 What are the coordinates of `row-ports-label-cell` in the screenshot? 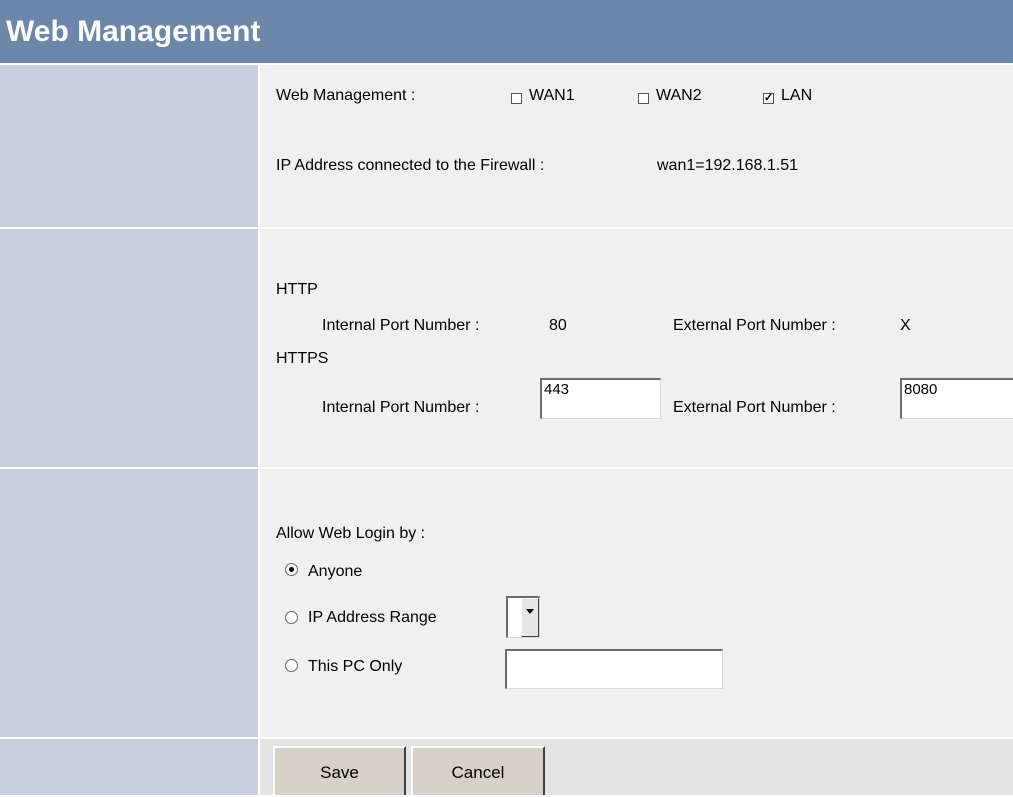 It's located at (129, 348).